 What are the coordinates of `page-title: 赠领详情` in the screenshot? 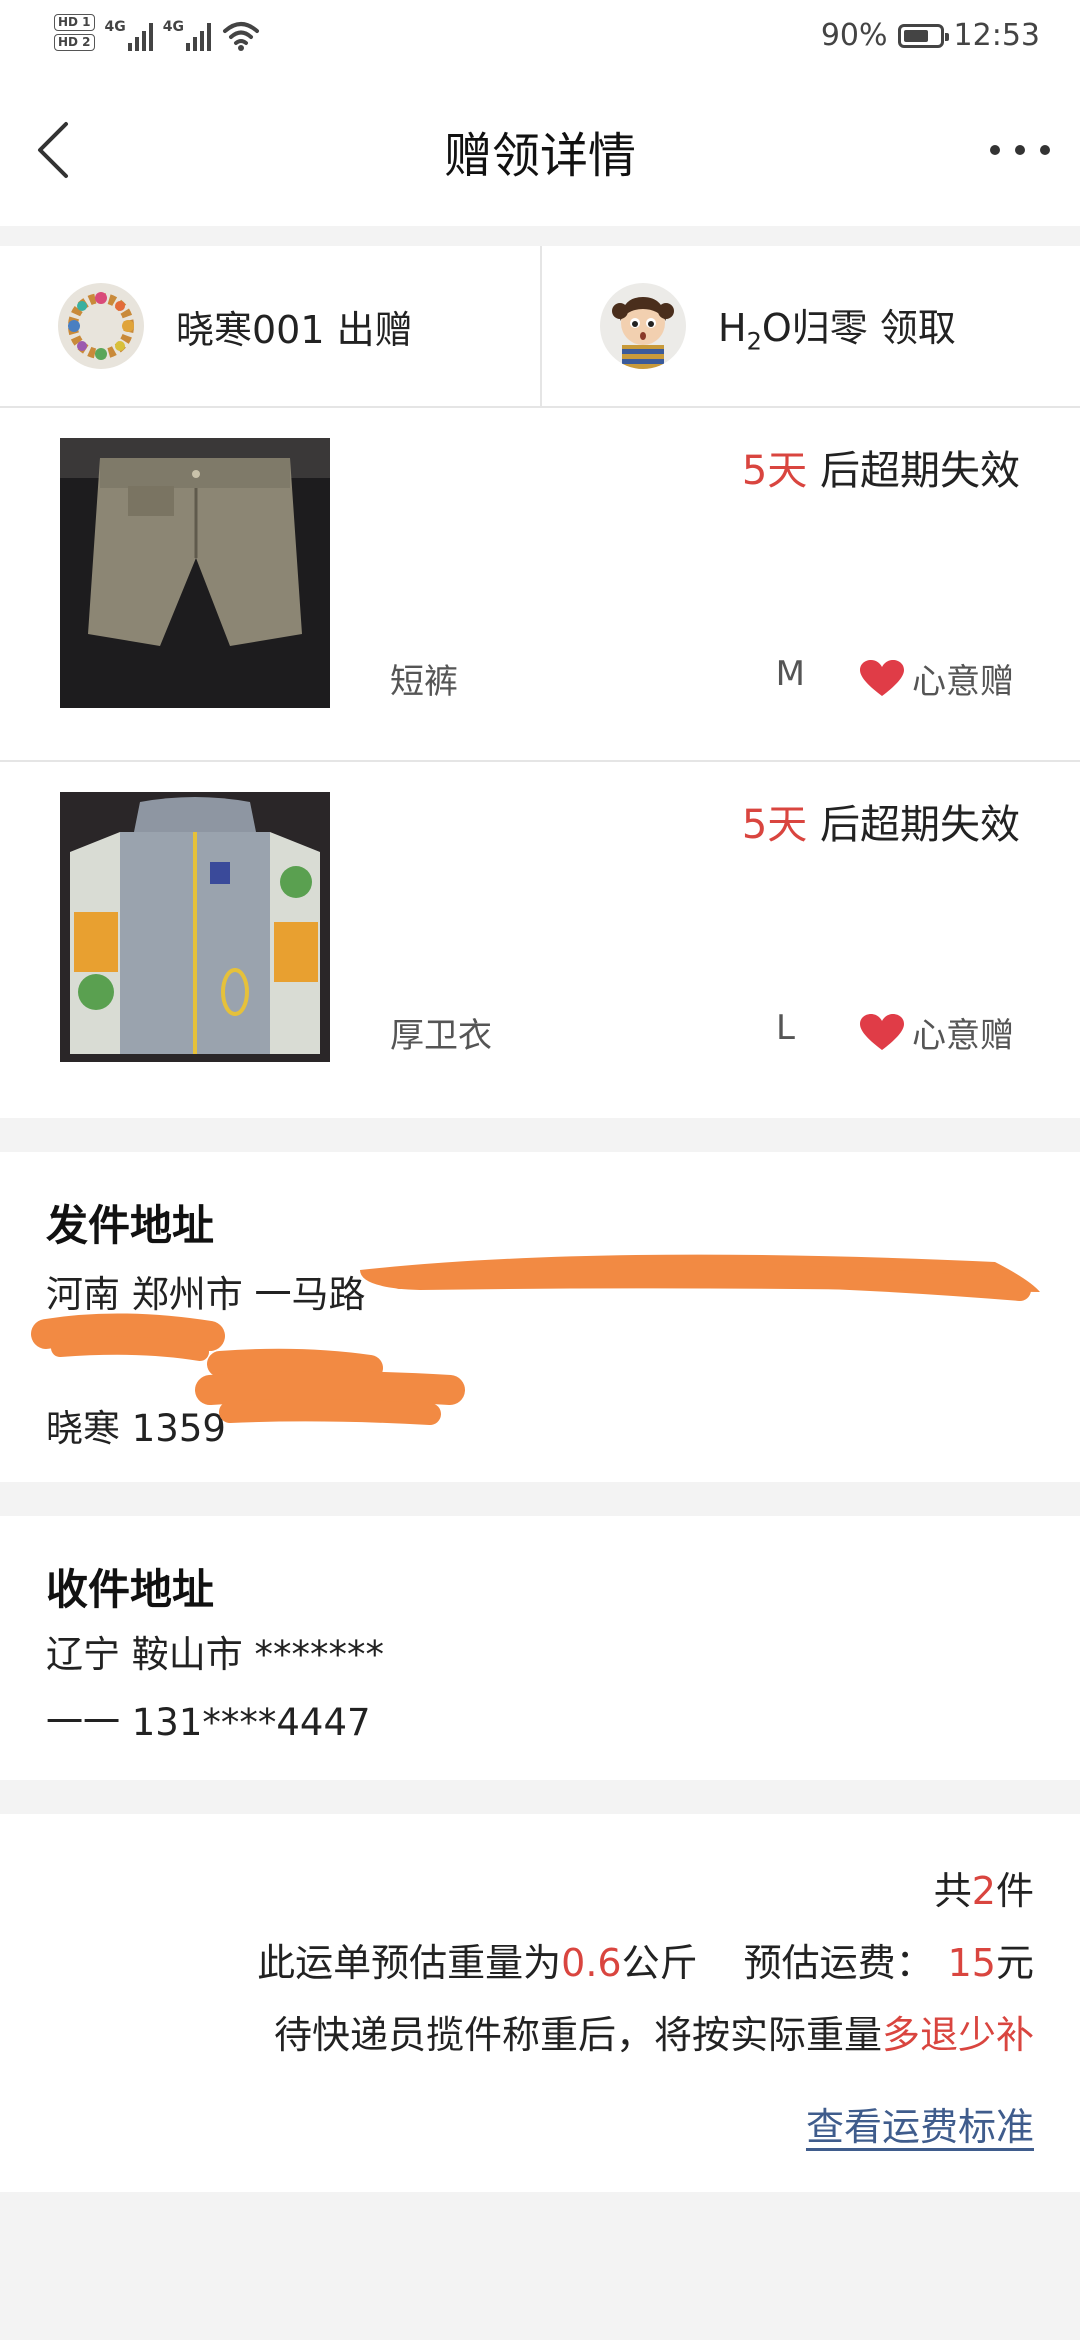 It's located at (539, 156).